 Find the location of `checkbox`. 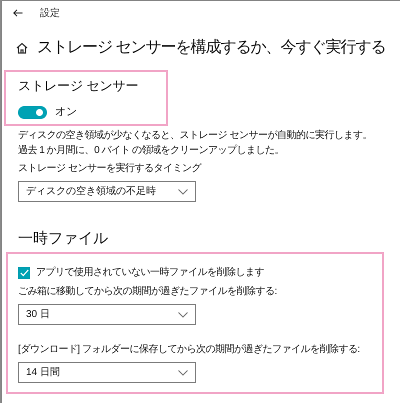

checkbox is located at coordinates (24, 273).